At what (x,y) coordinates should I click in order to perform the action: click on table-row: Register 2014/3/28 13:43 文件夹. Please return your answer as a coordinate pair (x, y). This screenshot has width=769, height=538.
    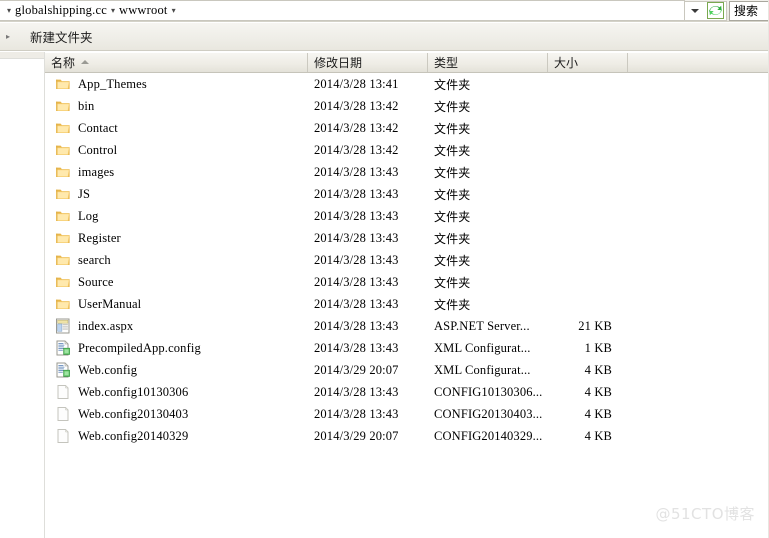
    Looking at the image, I should click on (407, 238).